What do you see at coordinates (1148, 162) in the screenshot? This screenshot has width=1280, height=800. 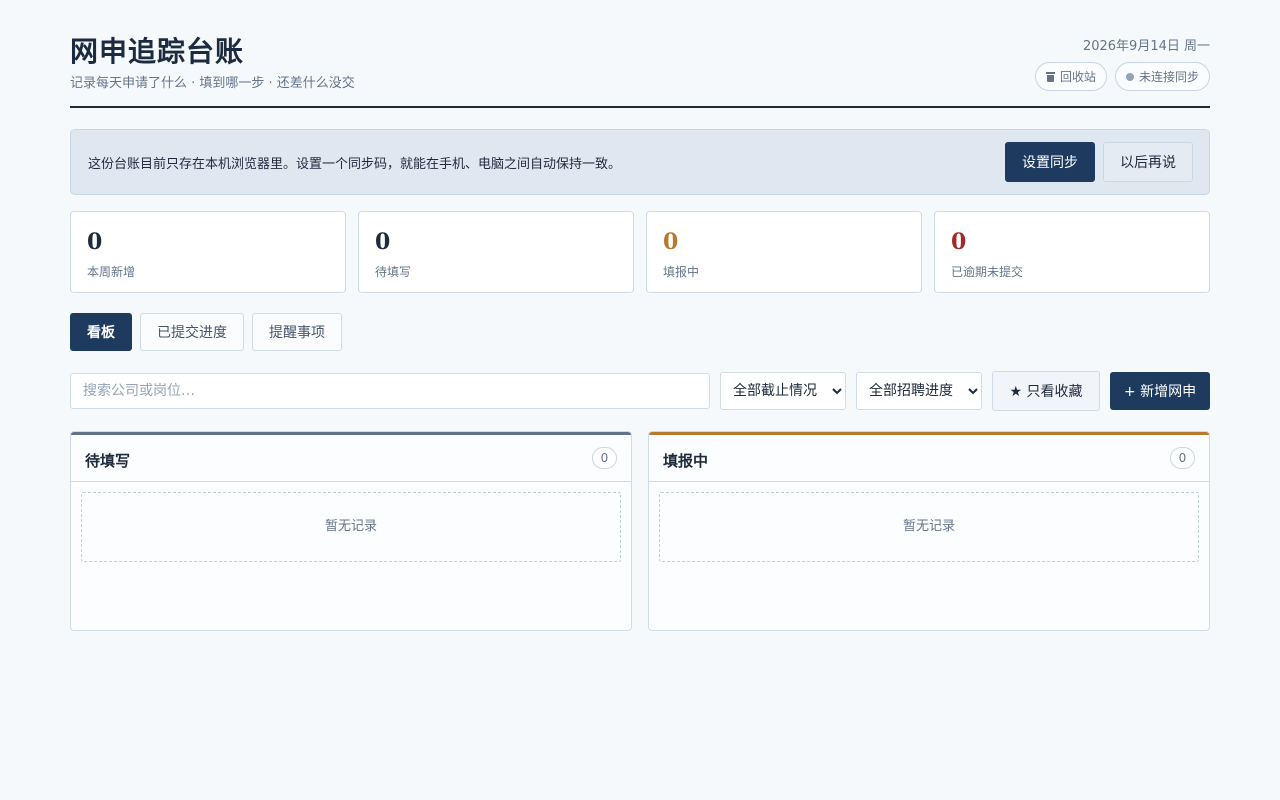 I see `later-button: 以后再说` at bounding box center [1148, 162].